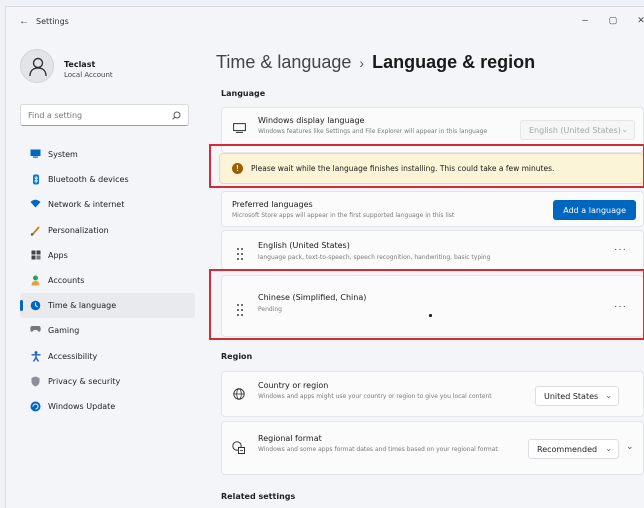  What do you see at coordinates (239, 129) in the screenshot?
I see `monitor-icon` at bounding box center [239, 129].